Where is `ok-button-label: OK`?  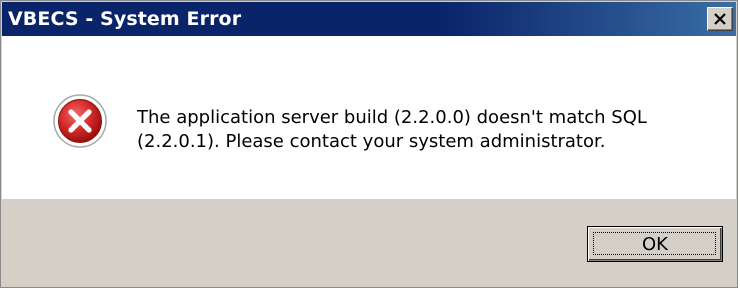 ok-button-label: OK is located at coordinates (655, 244).